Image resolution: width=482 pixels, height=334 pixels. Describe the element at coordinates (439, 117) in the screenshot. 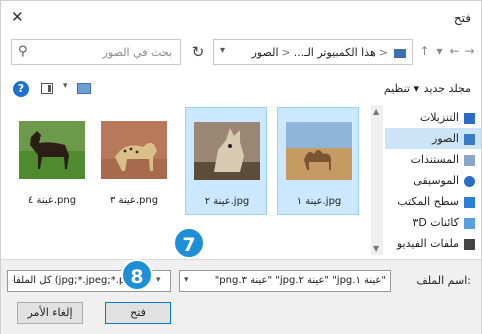

I see `sidebar-item-label: التنزيلات` at that location.